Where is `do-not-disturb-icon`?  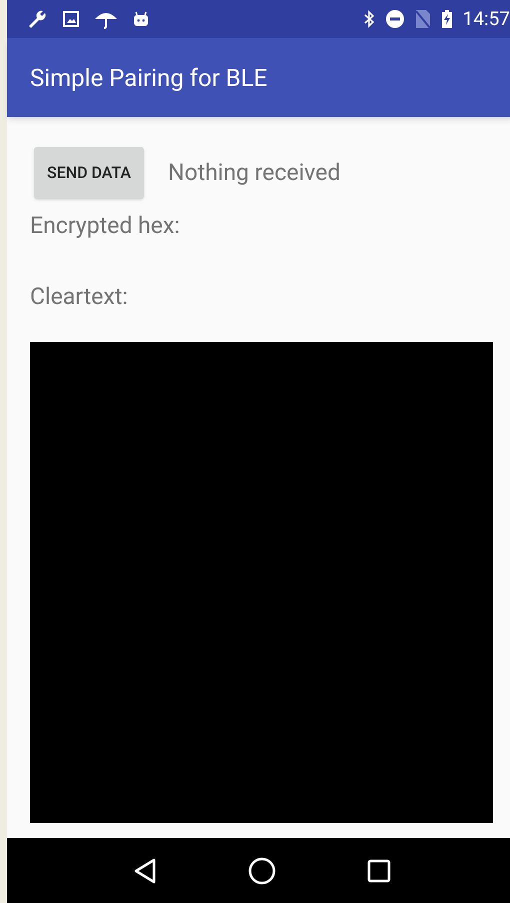
do-not-disturb-icon is located at coordinates (394, 19).